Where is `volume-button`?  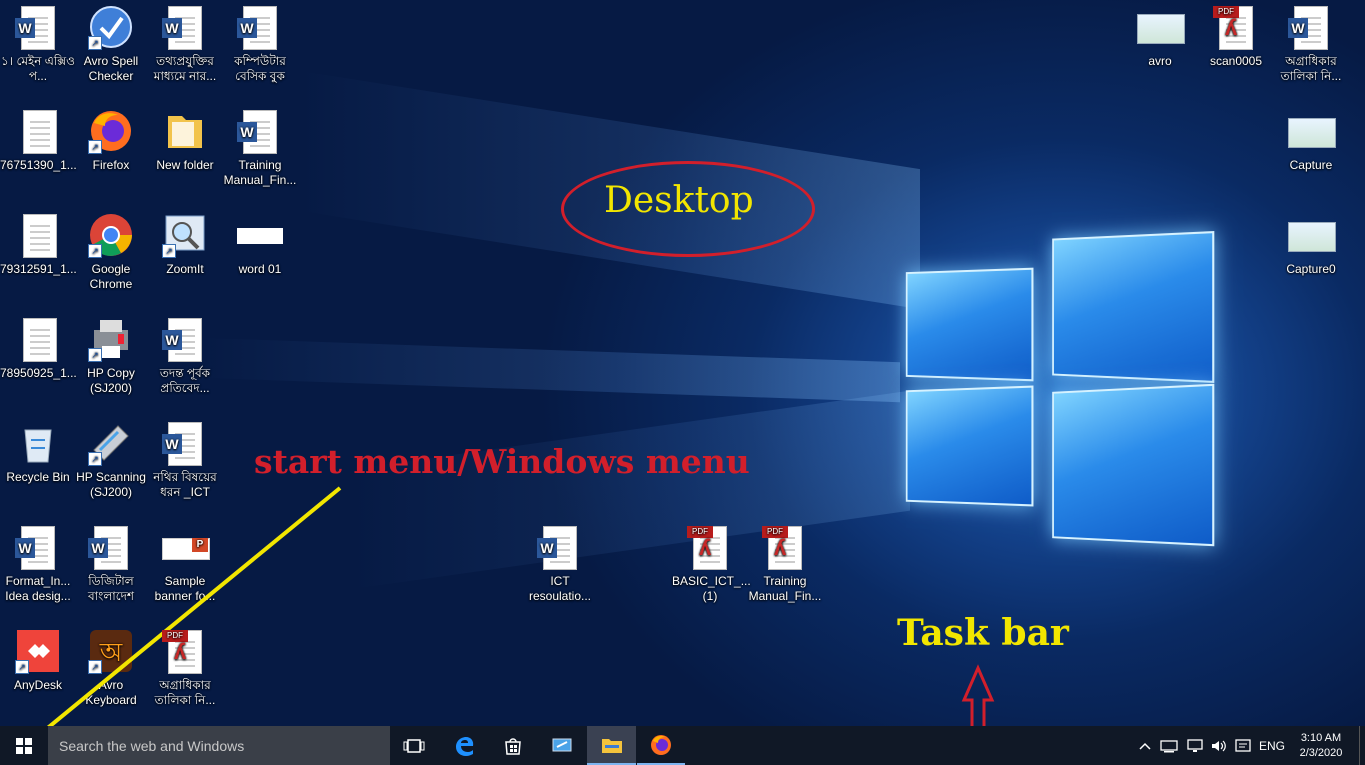
volume-button is located at coordinates (1219, 745).